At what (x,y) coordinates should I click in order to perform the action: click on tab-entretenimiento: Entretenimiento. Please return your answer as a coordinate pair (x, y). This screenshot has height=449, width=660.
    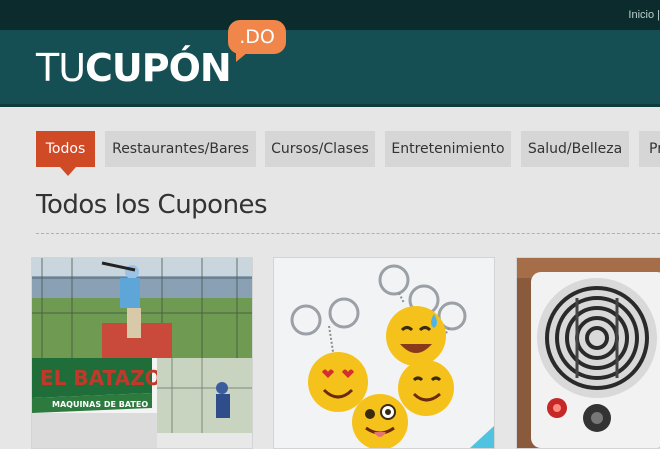
    Looking at the image, I should click on (448, 149).